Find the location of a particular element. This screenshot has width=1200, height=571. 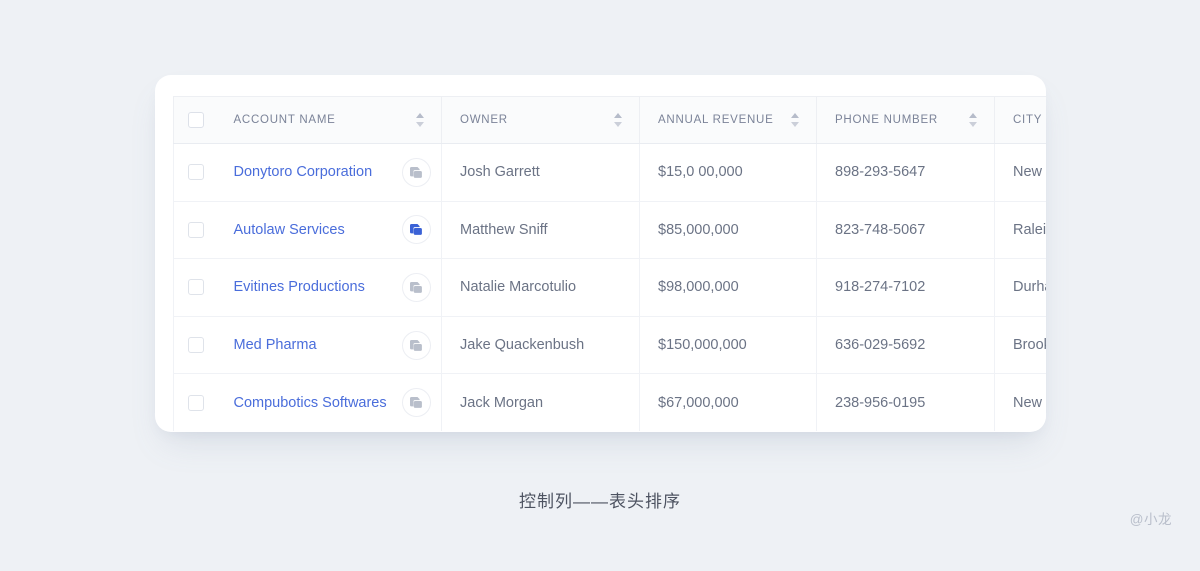

column-header-city: CITY is located at coordinates (1020, 120).